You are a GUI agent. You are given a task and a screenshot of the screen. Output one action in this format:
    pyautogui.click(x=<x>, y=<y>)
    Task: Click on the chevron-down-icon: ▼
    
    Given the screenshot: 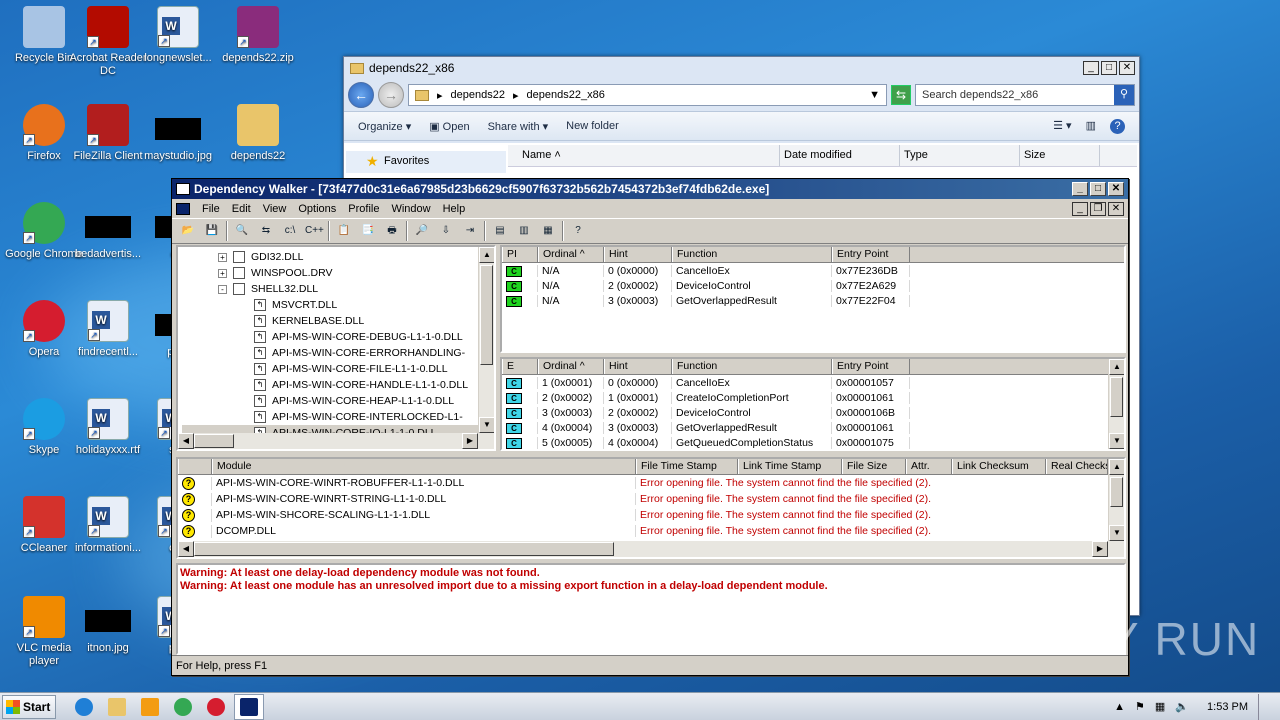 What is the action you would take?
    pyautogui.click(x=874, y=95)
    